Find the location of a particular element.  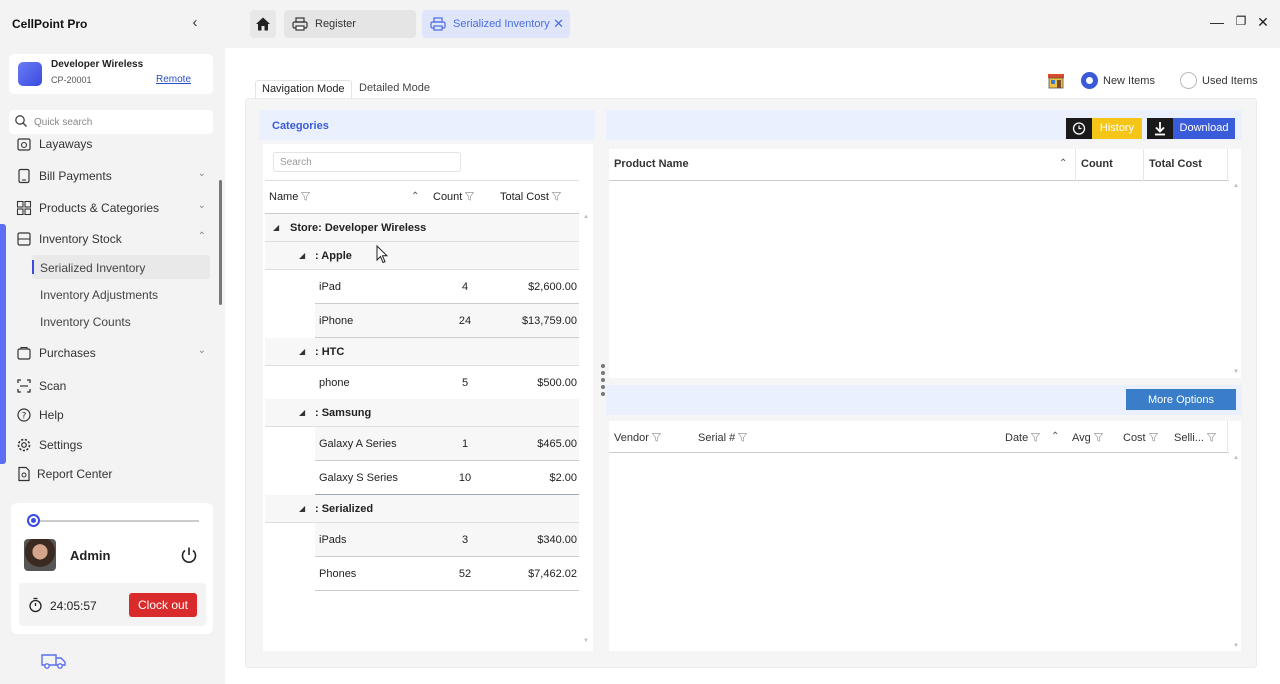

quick-search-input is located at coordinates (119, 122).